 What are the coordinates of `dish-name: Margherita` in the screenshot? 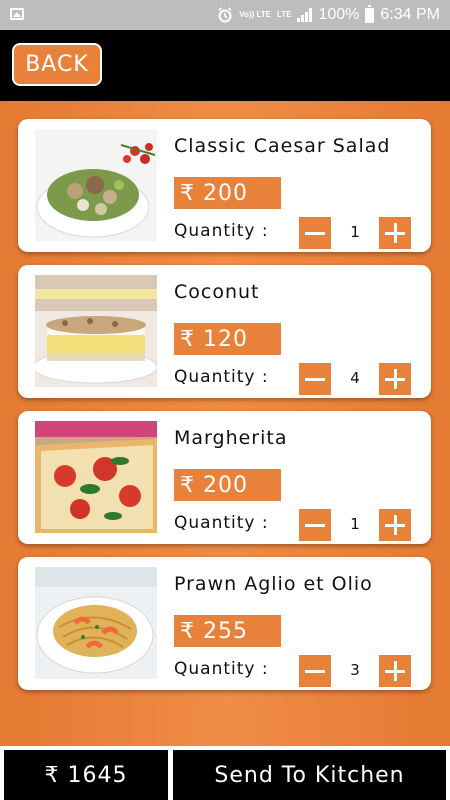 It's located at (231, 438).